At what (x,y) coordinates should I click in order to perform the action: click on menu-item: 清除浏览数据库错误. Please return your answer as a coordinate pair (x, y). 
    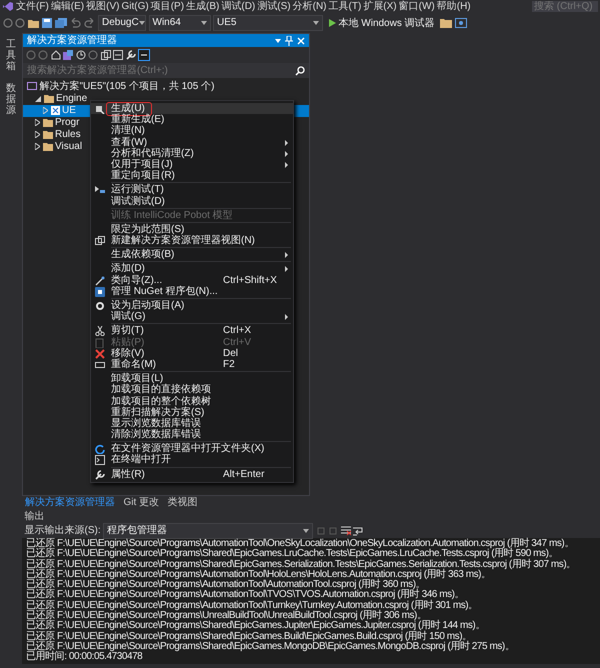
    Looking at the image, I should click on (192, 434).